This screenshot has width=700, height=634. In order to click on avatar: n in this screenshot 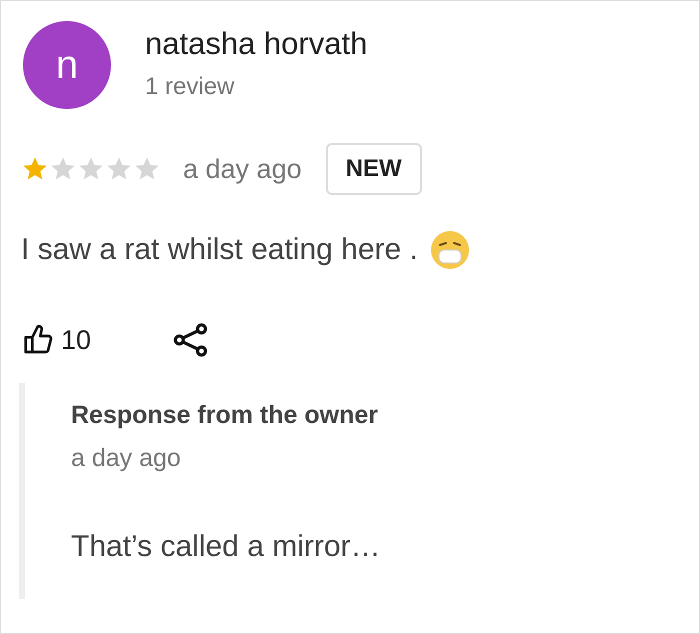, I will do `click(67, 65)`.